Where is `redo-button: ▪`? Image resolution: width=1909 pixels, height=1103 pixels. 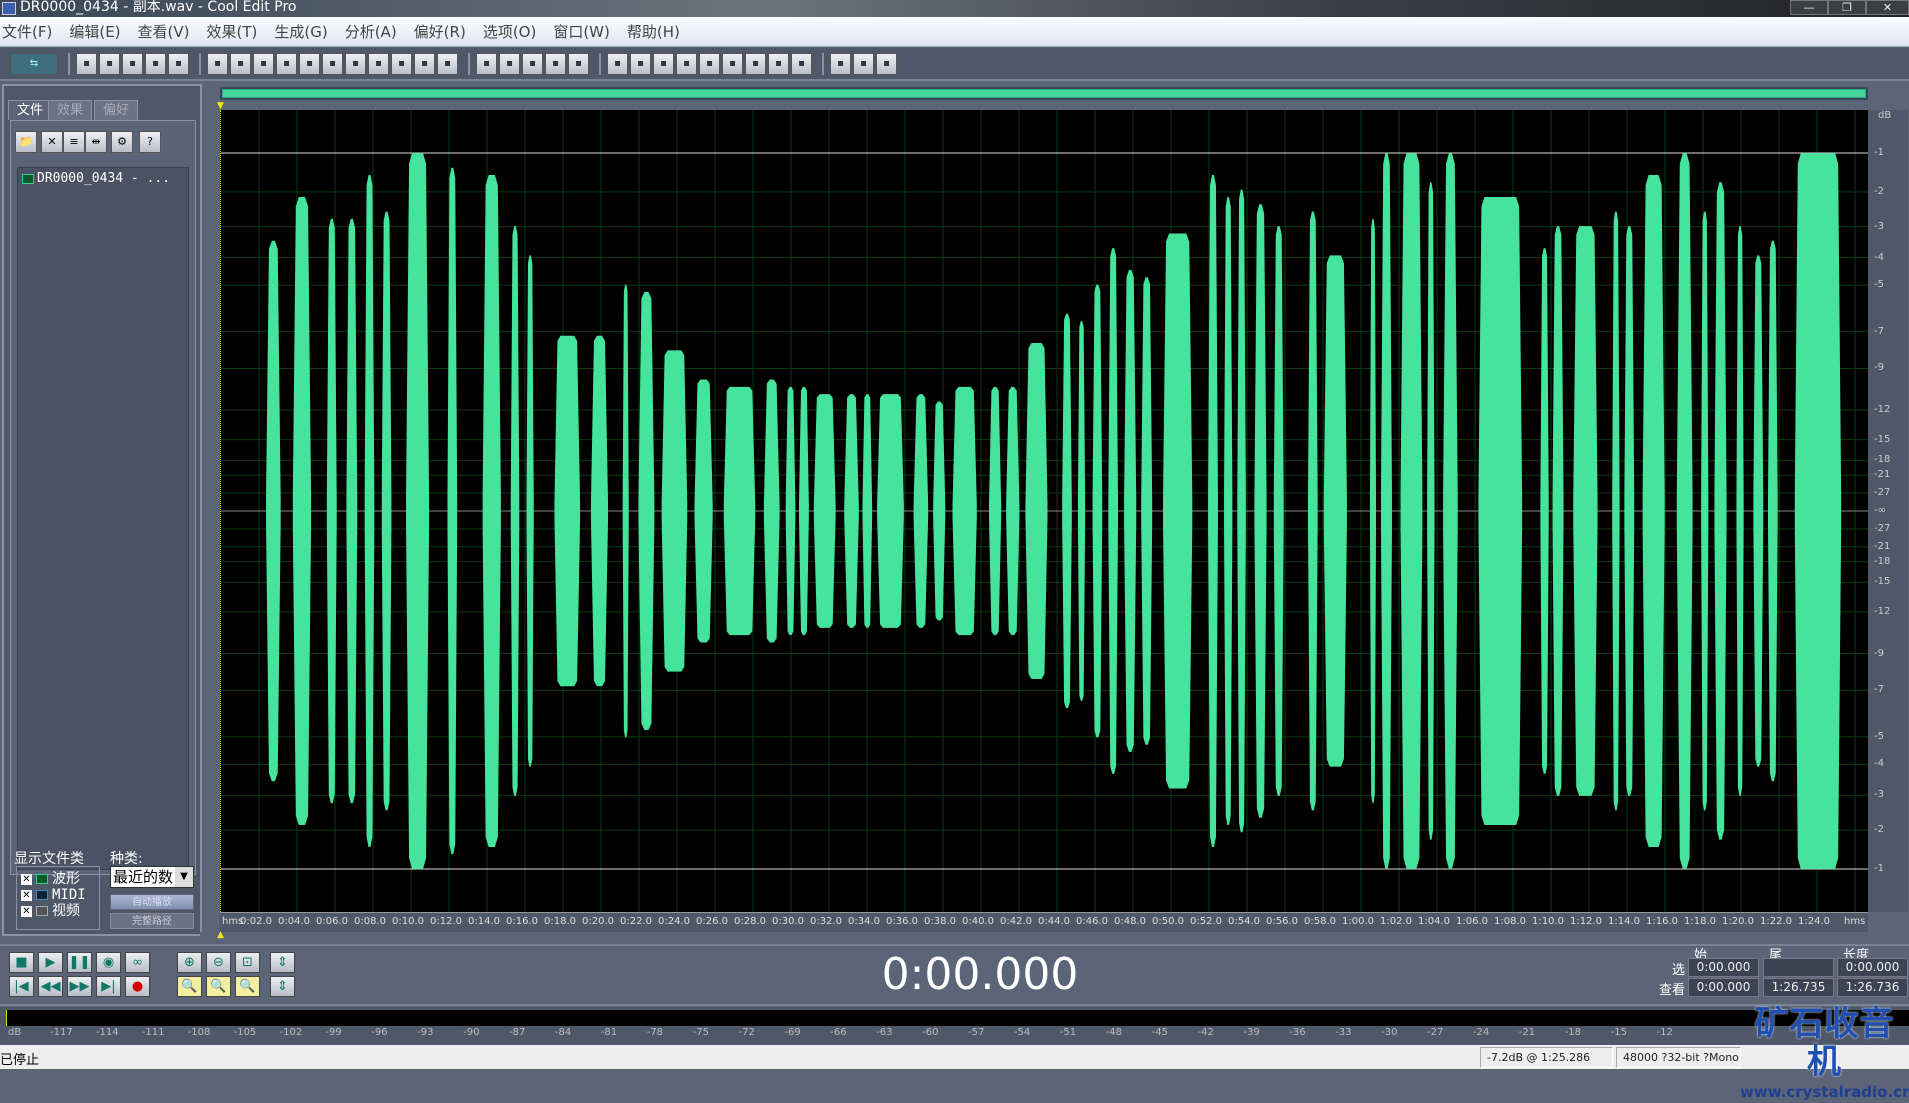
redo-button: ▪ is located at coordinates (240, 63).